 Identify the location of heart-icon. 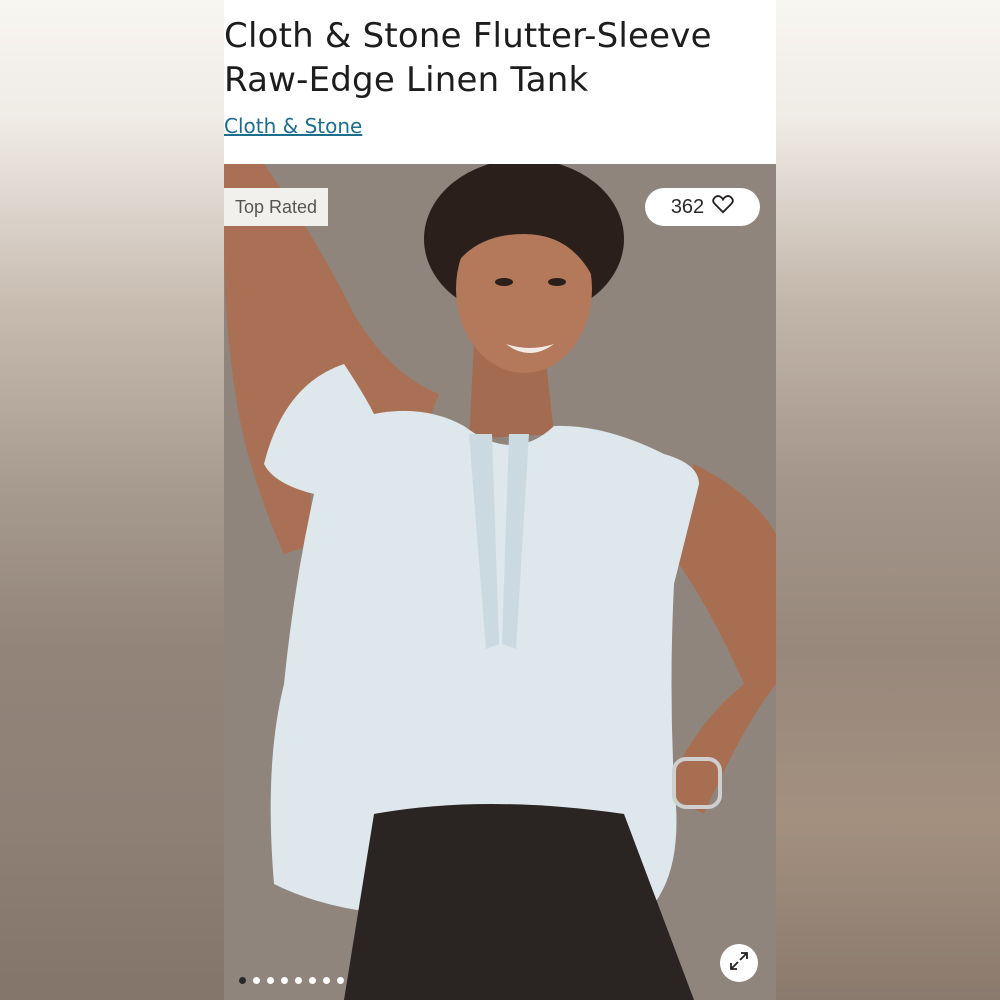
(723, 207).